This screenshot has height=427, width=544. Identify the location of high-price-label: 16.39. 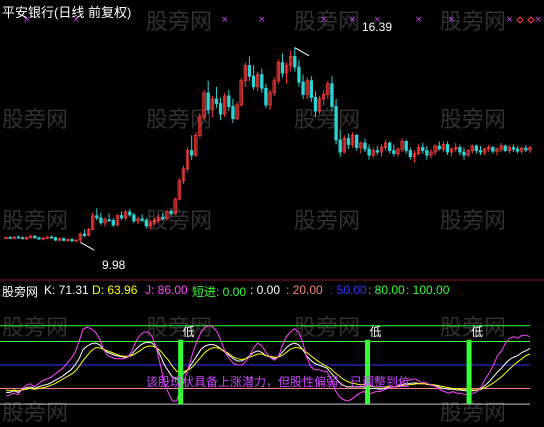
(377, 27).